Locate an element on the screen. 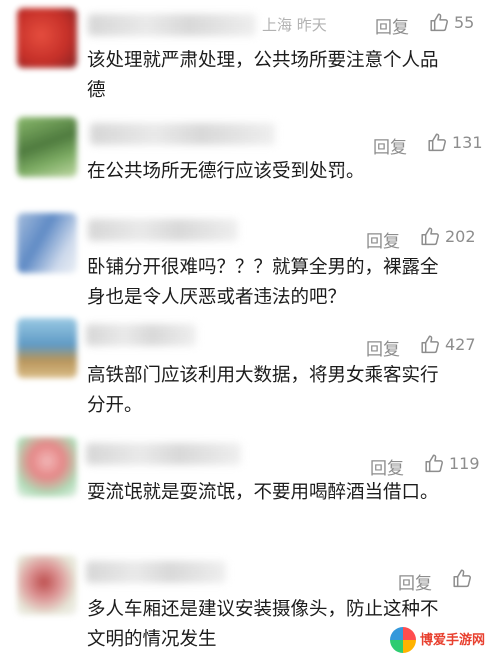  like-button: 55 is located at coordinates (451, 22).